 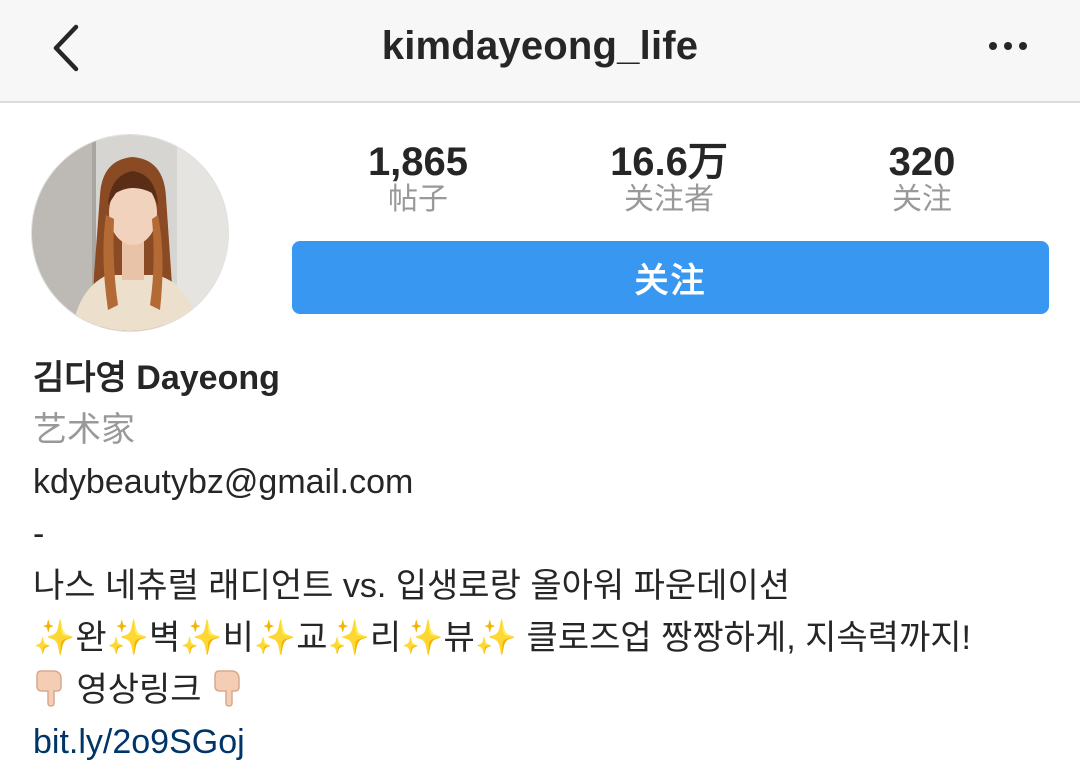 I want to click on review-char: 리, so click(x=385, y=638).